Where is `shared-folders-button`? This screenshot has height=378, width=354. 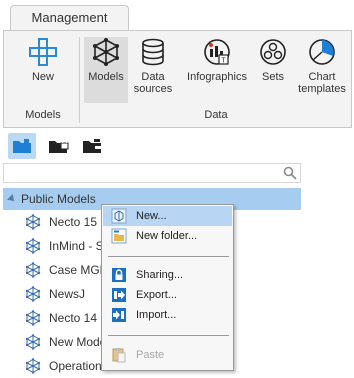 shared-folders-button is located at coordinates (93, 146).